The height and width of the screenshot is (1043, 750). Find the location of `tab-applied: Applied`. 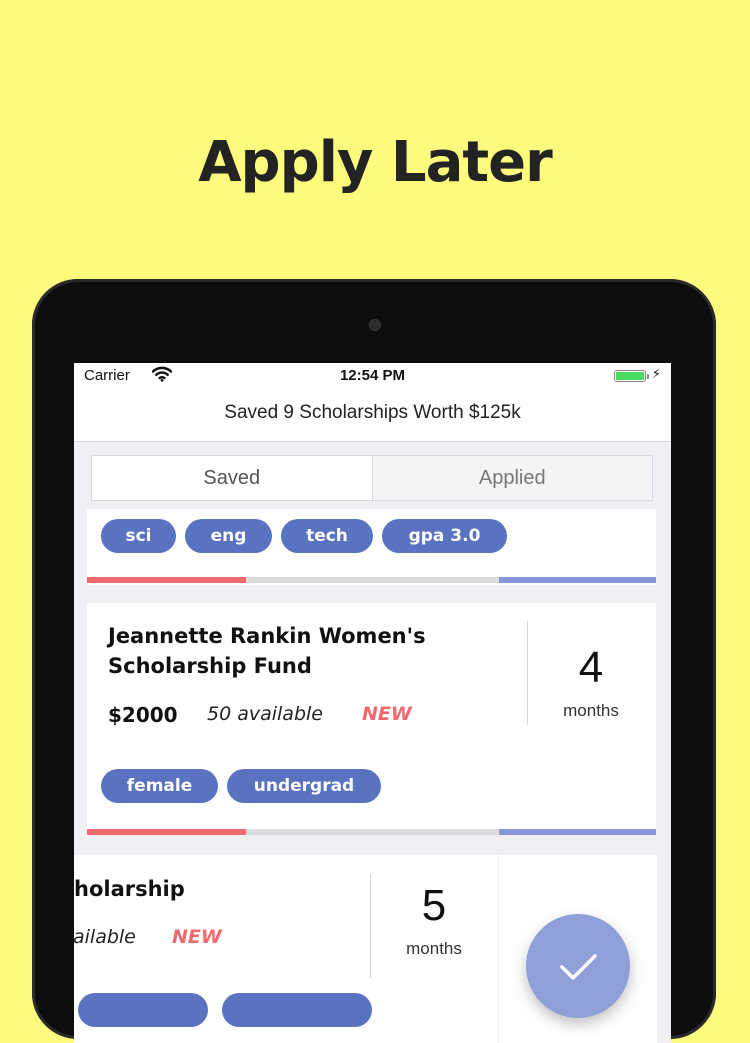

tab-applied: Applied is located at coordinates (513, 478).